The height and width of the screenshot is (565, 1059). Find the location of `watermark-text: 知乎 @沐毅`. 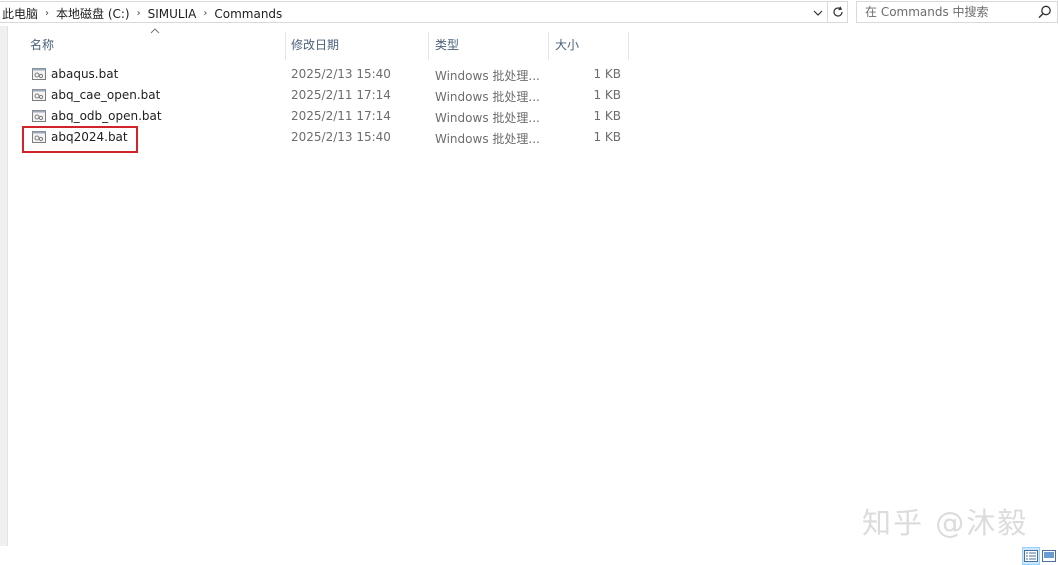

watermark-text: 知乎 @沐毅 is located at coordinates (945, 523).